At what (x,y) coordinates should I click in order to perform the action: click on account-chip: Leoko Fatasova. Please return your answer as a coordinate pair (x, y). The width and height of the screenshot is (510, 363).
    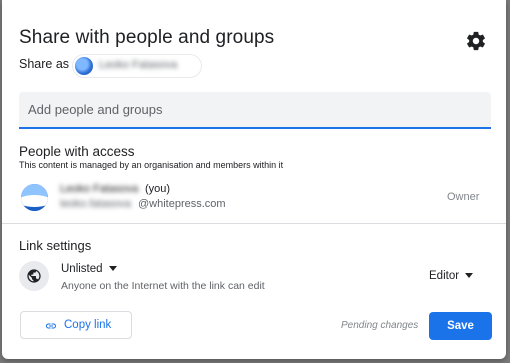
    Looking at the image, I should click on (137, 66).